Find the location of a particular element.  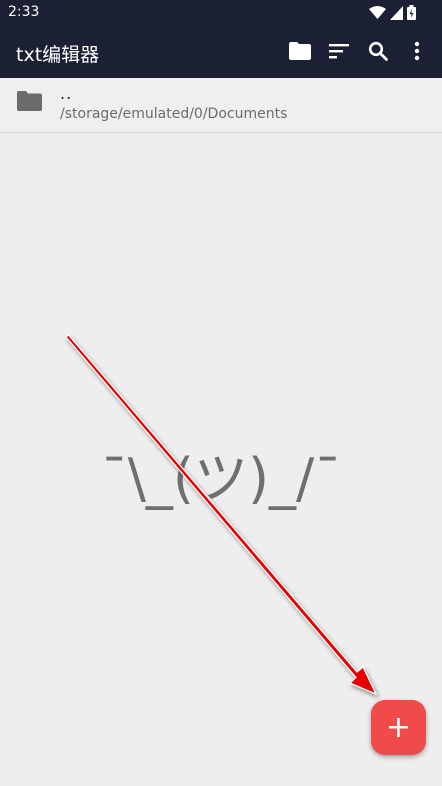

open-folder-button is located at coordinates (300, 51).